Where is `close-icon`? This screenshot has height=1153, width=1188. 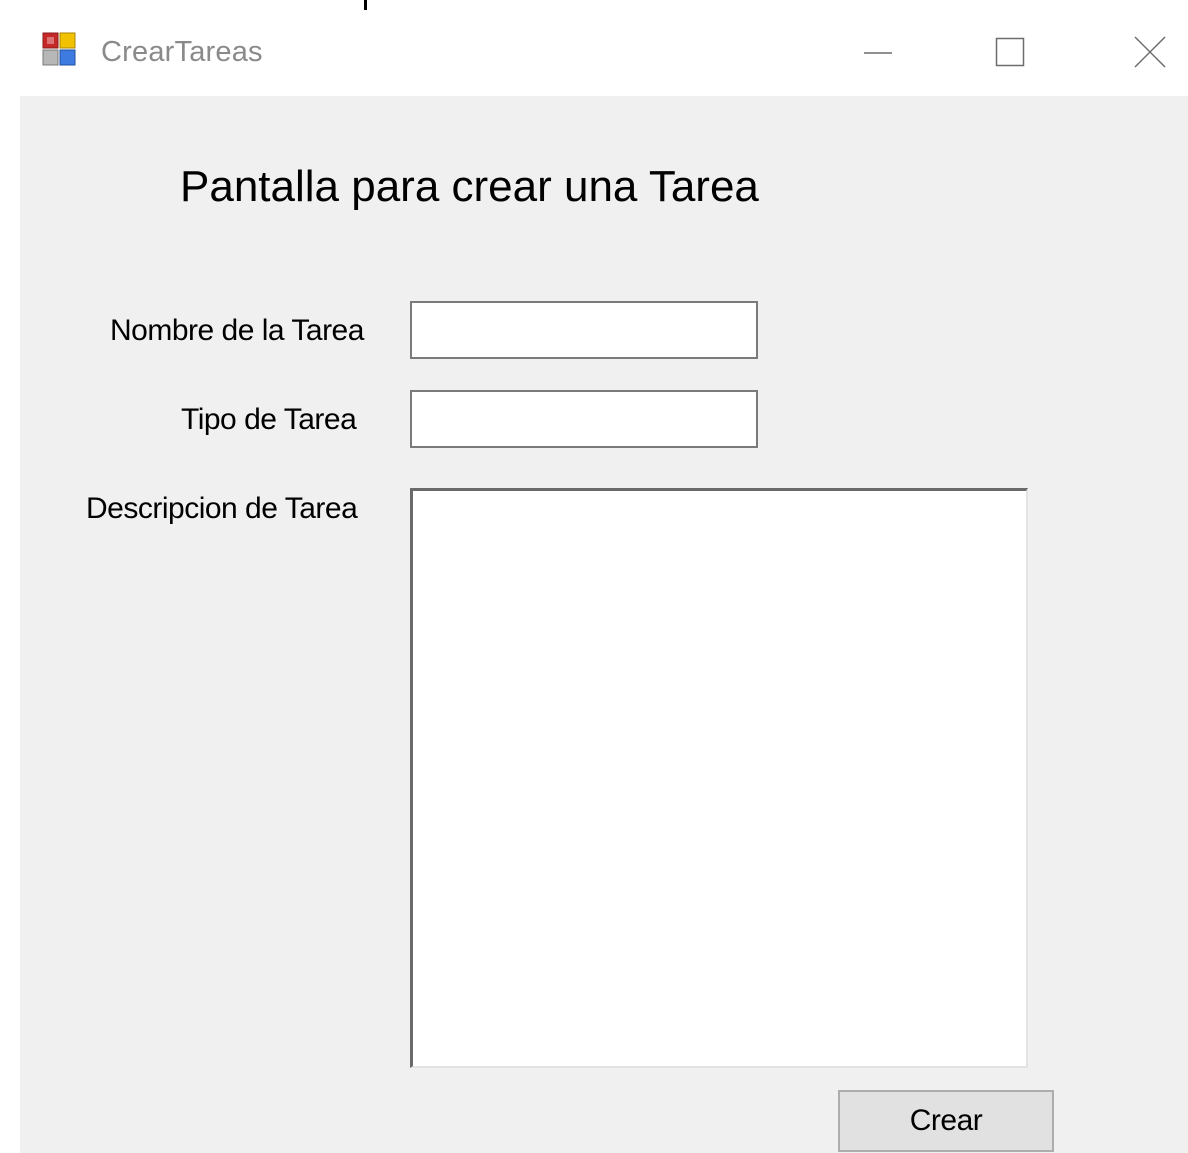 close-icon is located at coordinates (1150, 52).